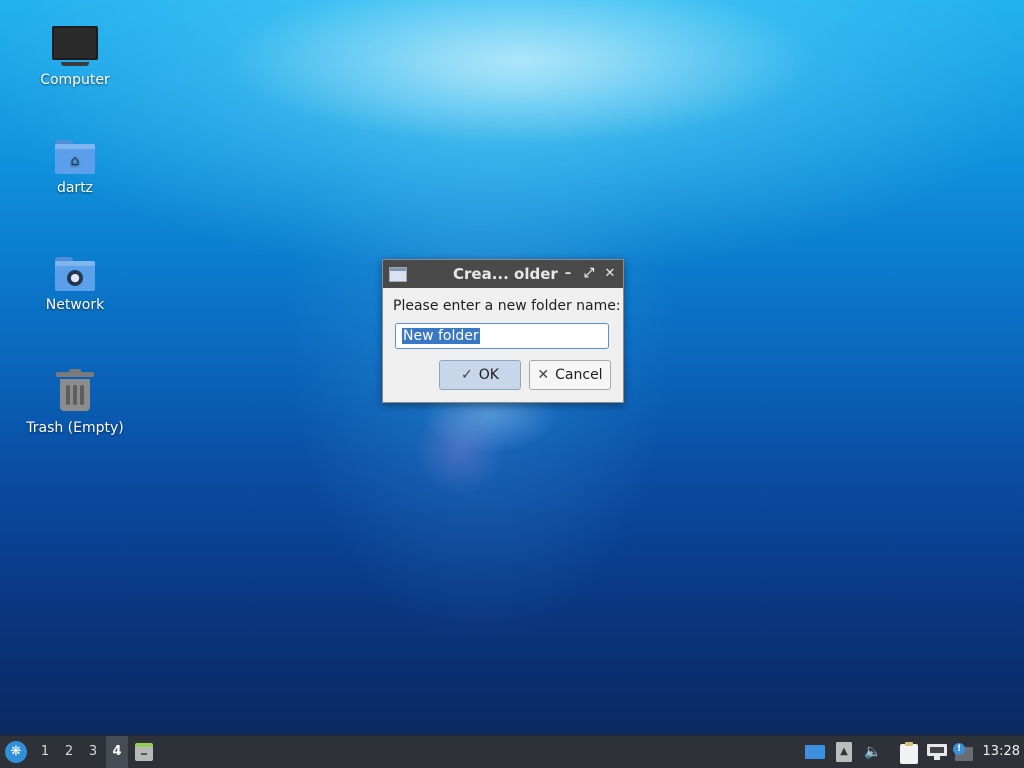  I want to click on clipboard-icon, so click(909, 753).